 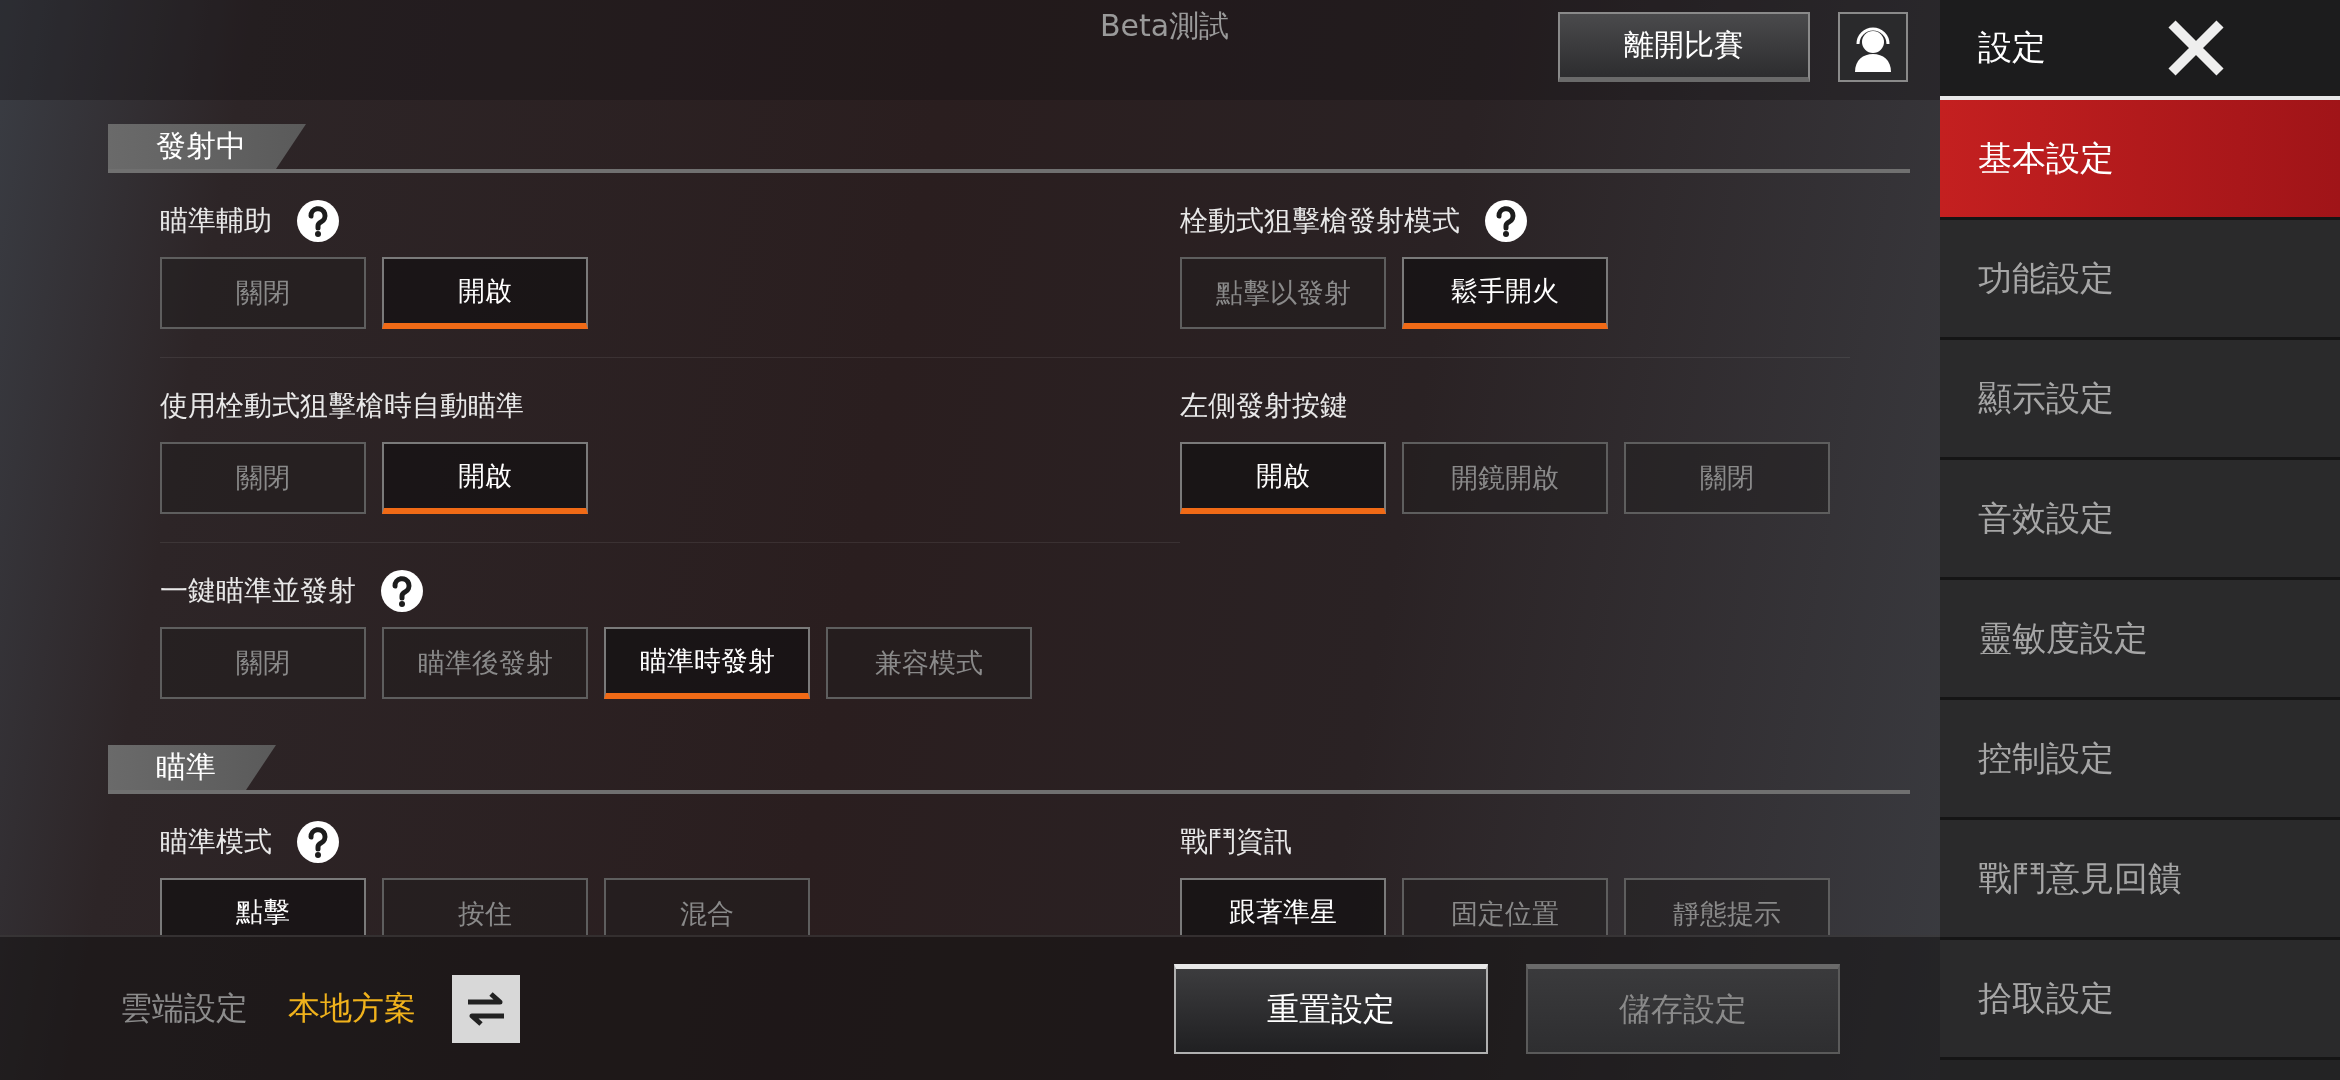 What do you see at coordinates (929, 663) in the screenshot?
I see `option-button: 兼容模式` at bounding box center [929, 663].